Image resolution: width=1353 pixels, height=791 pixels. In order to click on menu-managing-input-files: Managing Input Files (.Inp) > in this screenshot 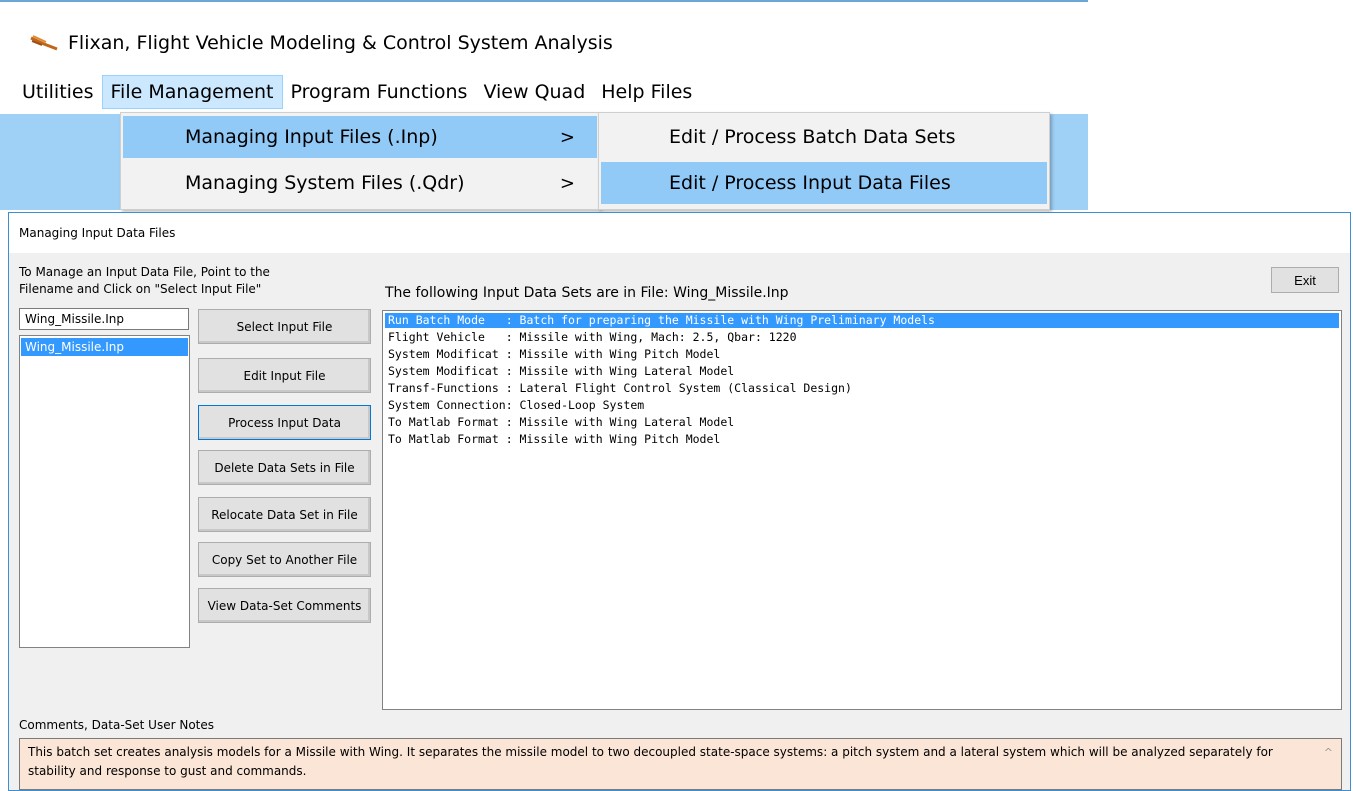, I will do `click(360, 137)`.